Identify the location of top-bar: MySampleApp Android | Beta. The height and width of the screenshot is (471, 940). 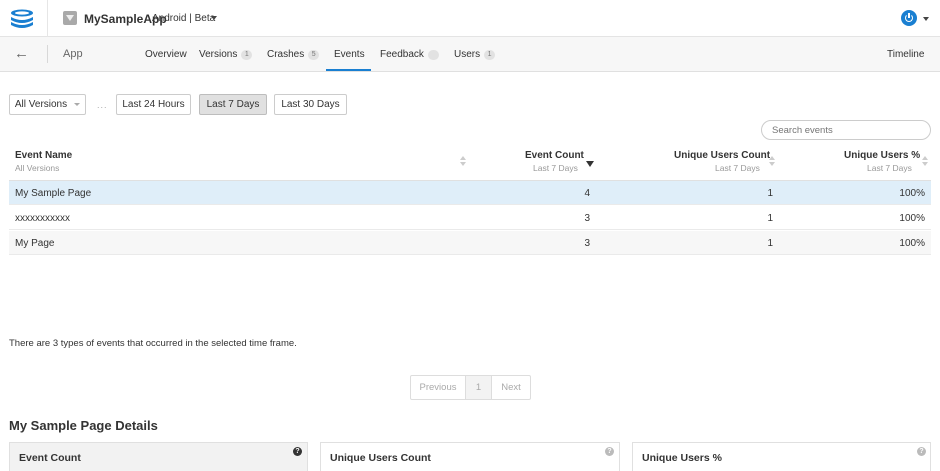
(470, 18).